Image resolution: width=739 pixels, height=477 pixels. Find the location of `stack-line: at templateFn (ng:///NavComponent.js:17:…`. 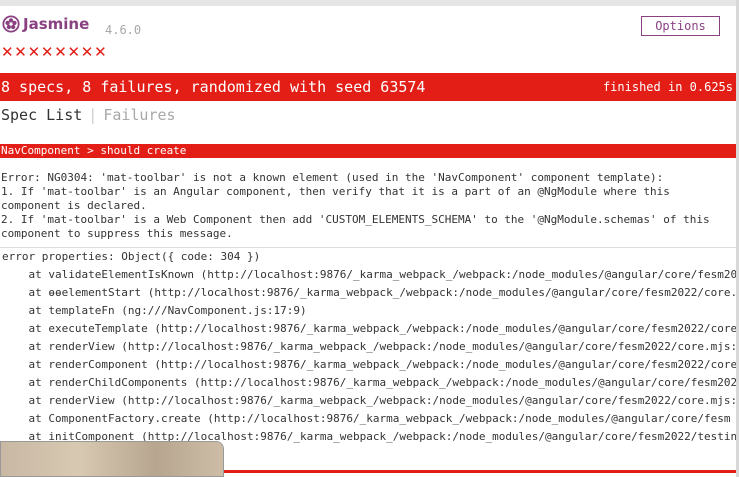

stack-line: at templateFn (ng:///NavComponent.js:17:… is located at coordinates (154, 310).